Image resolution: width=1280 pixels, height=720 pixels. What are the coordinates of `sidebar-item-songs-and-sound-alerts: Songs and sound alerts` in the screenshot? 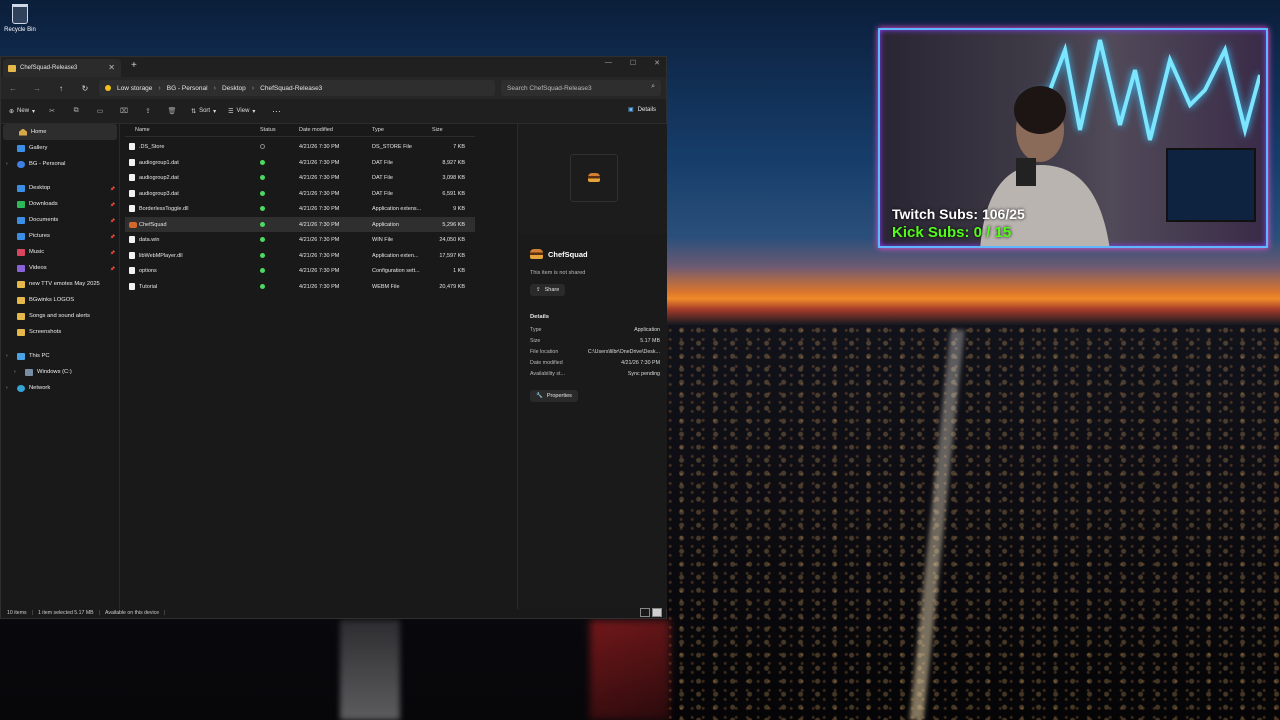 It's located at (60, 316).